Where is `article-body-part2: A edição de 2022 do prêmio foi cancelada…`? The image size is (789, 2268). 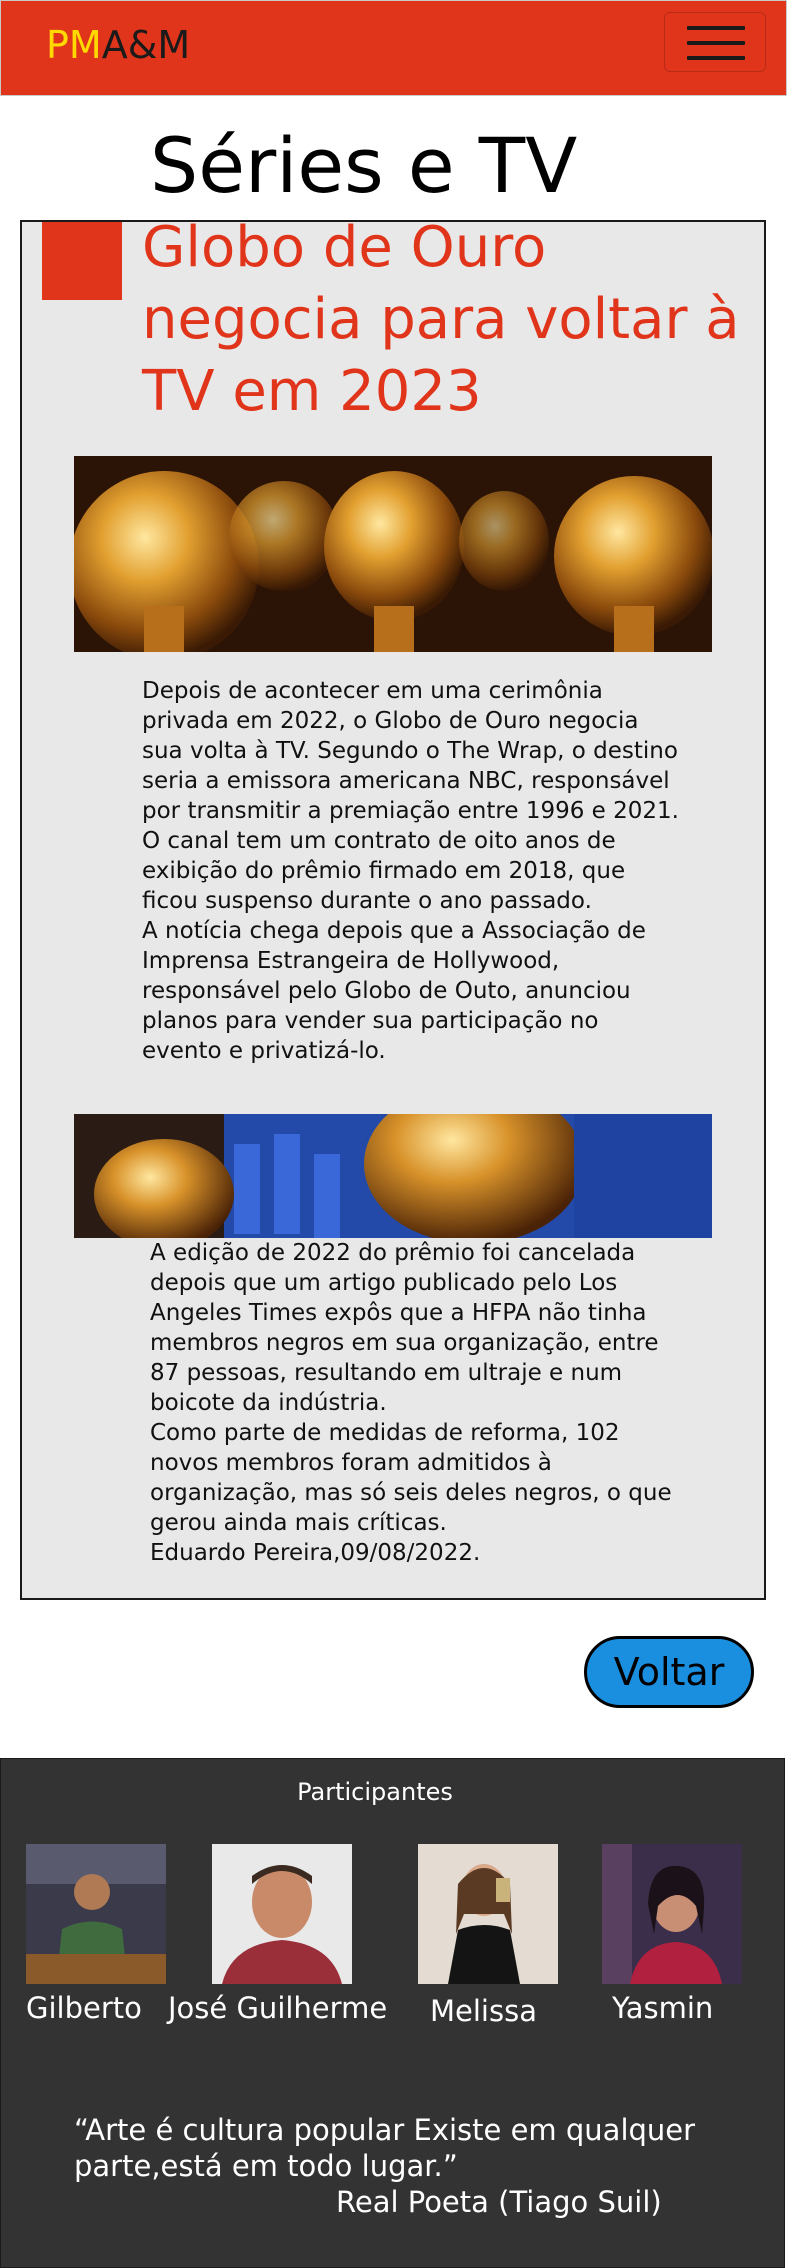
article-body-part2: A edição de 2022 do prêmio foi cancelada… is located at coordinates (420, 1403).